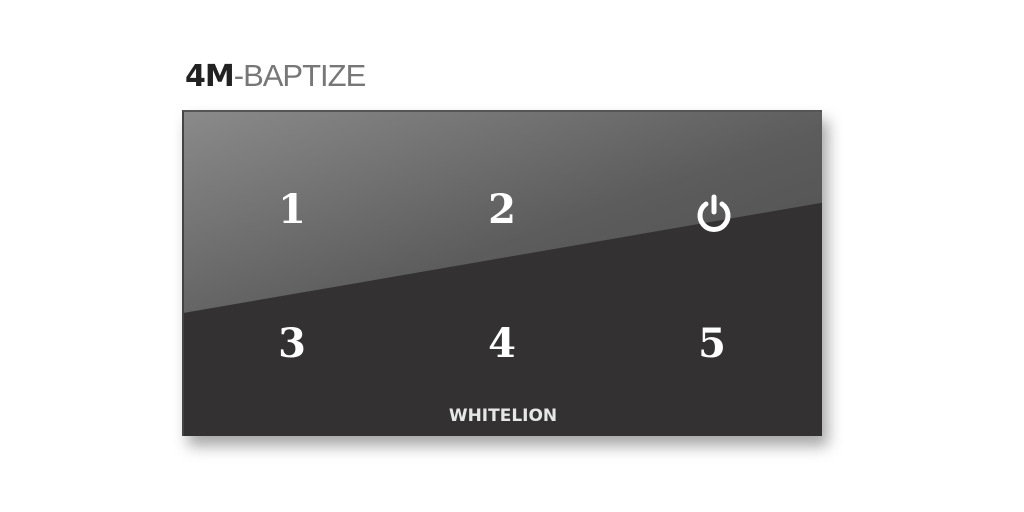  Describe the element at coordinates (210, 76) in the screenshot. I see `model-label: 4M` at that location.